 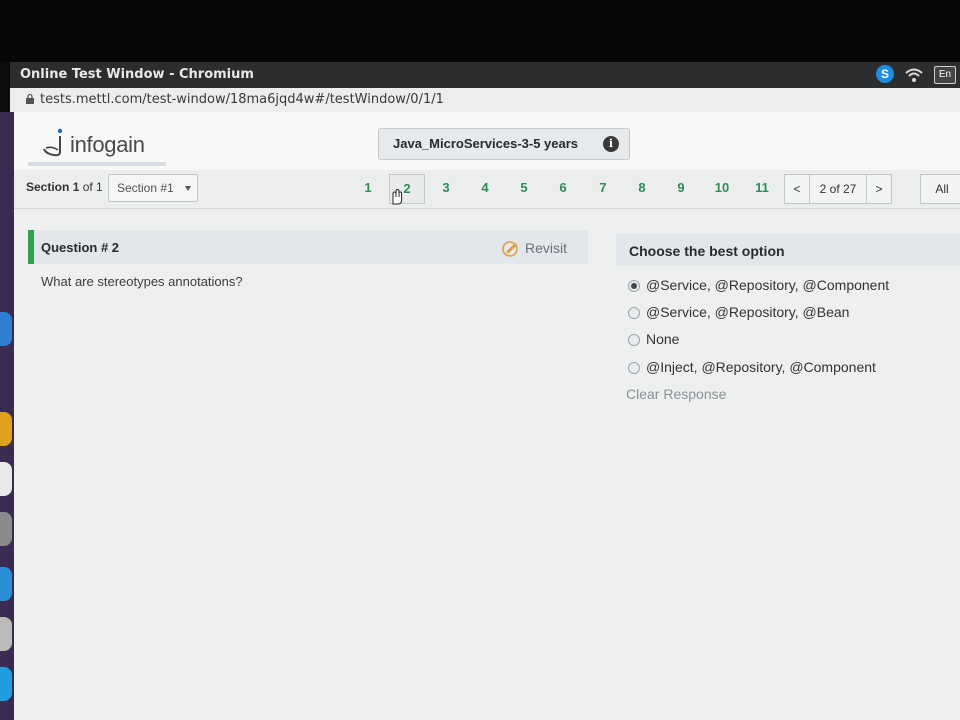 I want to click on question-number-button: 11, so click(x=762, y=188).